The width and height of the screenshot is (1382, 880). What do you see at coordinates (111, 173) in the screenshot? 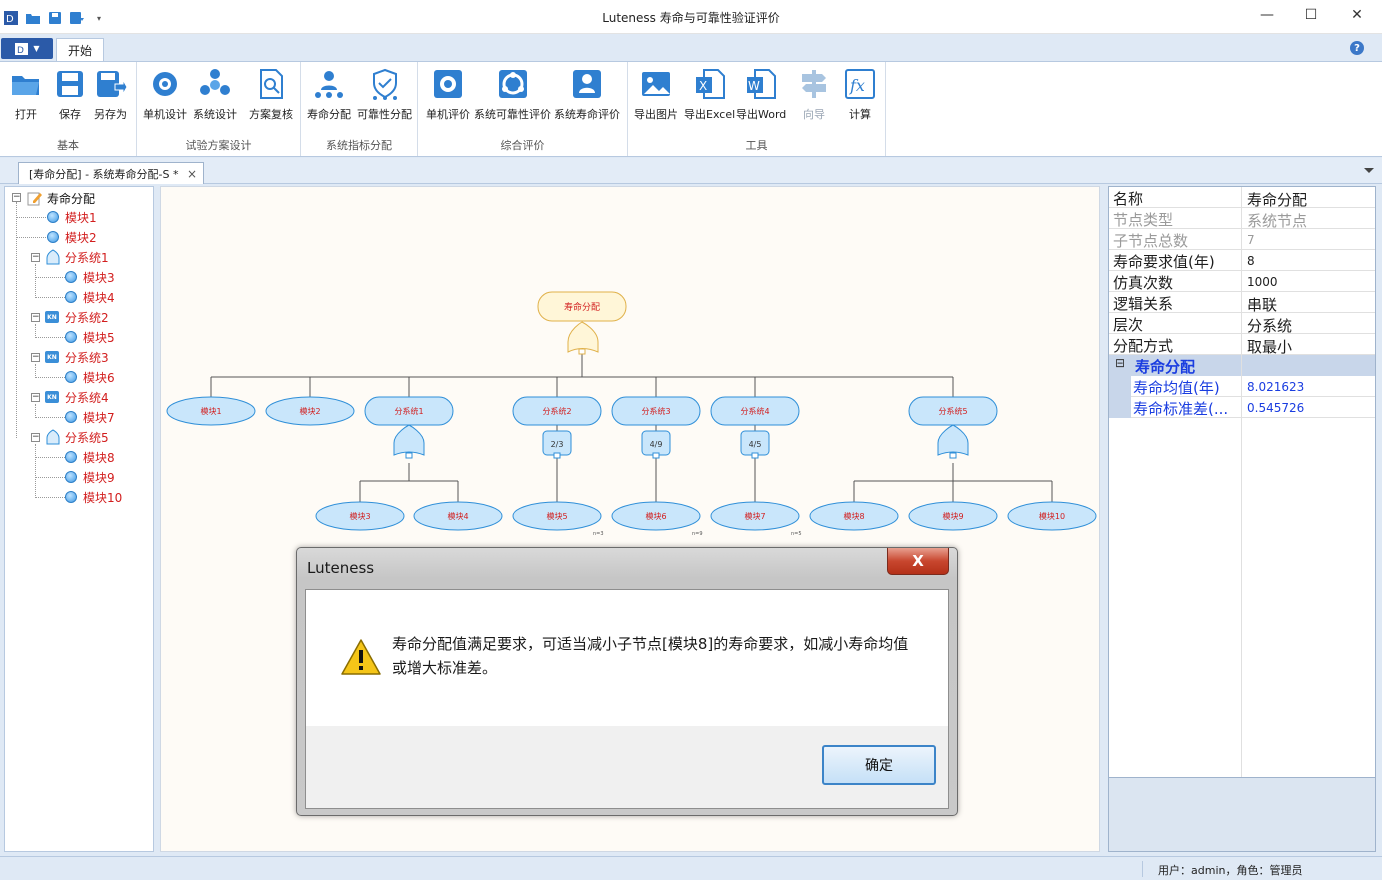
I see `tab-life-allocation-document: [寿命分配] - 系统寿命分配-S * ×` at bounding box center [111, 173].